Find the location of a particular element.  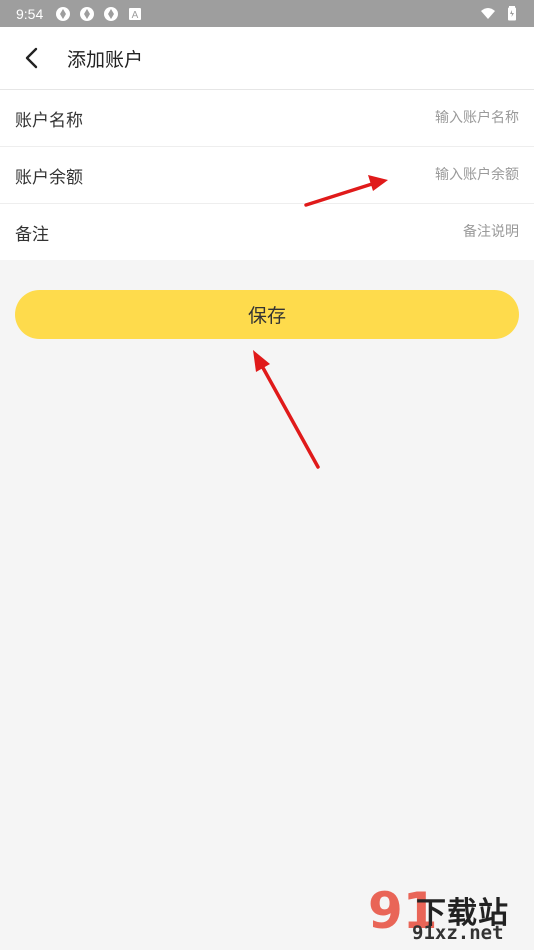

chevron-left-icon is located at coordinates (31, 58).